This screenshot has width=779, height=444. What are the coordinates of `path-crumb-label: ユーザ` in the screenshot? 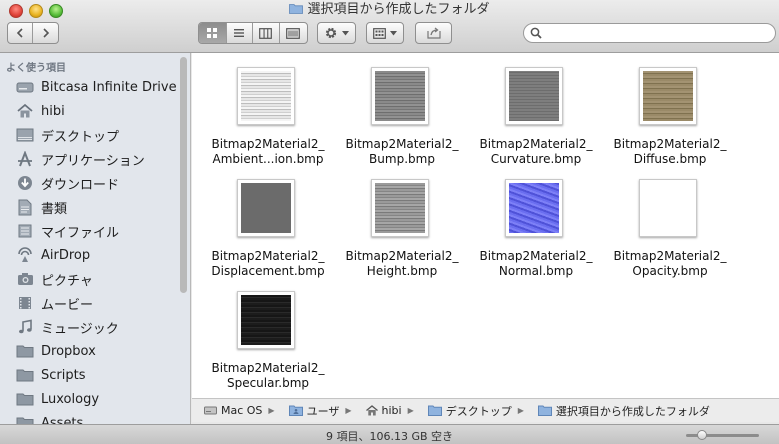 It's located at (323, 411).